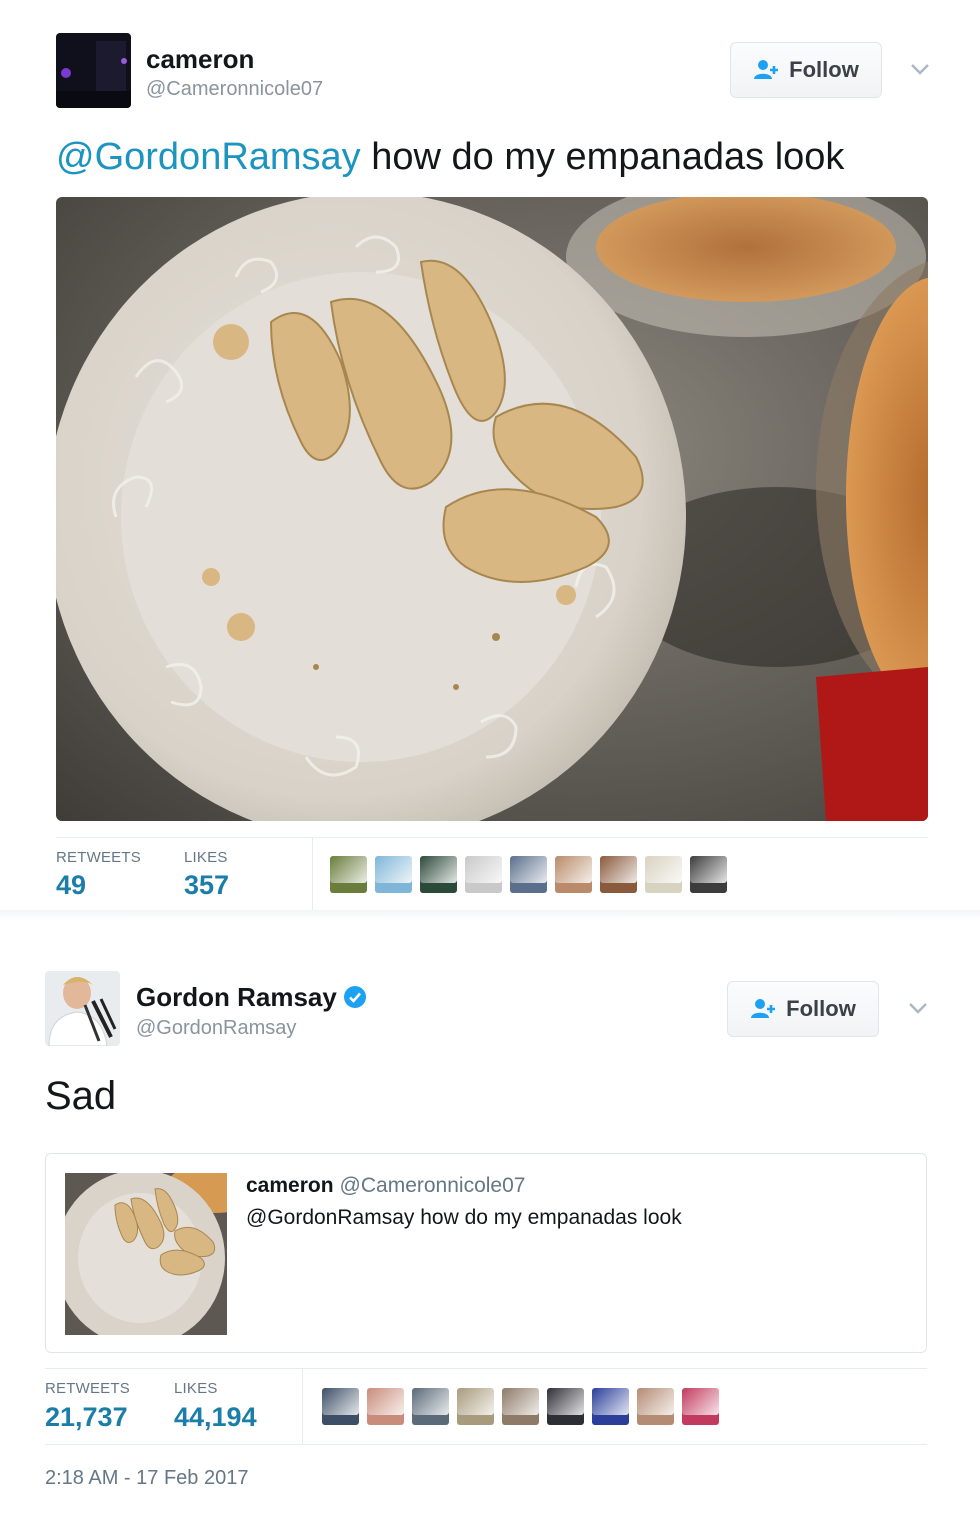 Image resolution: width=980 pixels, height=1527 pixels. I want to click on mention-link: @GordonRamsay, so click(208, 157).